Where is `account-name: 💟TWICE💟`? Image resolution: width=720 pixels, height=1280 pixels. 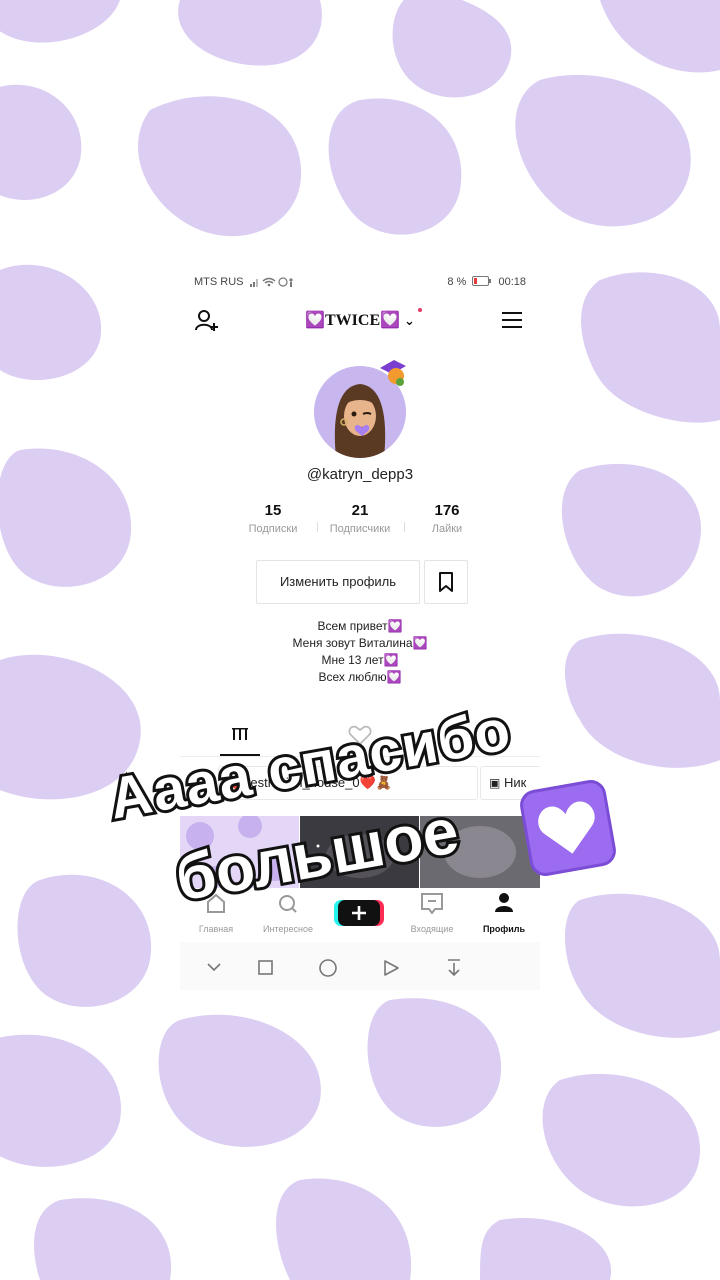 account-name: 💟TWICE💟 is located at coordinates (353, 320).